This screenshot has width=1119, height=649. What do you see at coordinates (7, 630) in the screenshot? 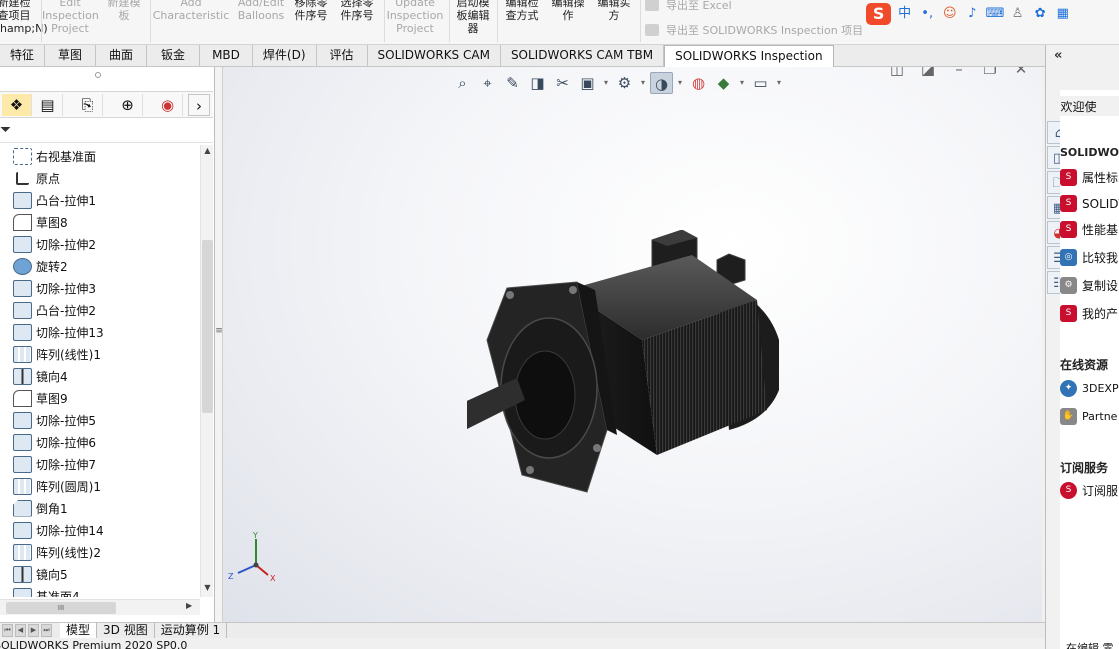
I see `first-tab-arrow-icon: ⏮` at bounding box center [7, 630].